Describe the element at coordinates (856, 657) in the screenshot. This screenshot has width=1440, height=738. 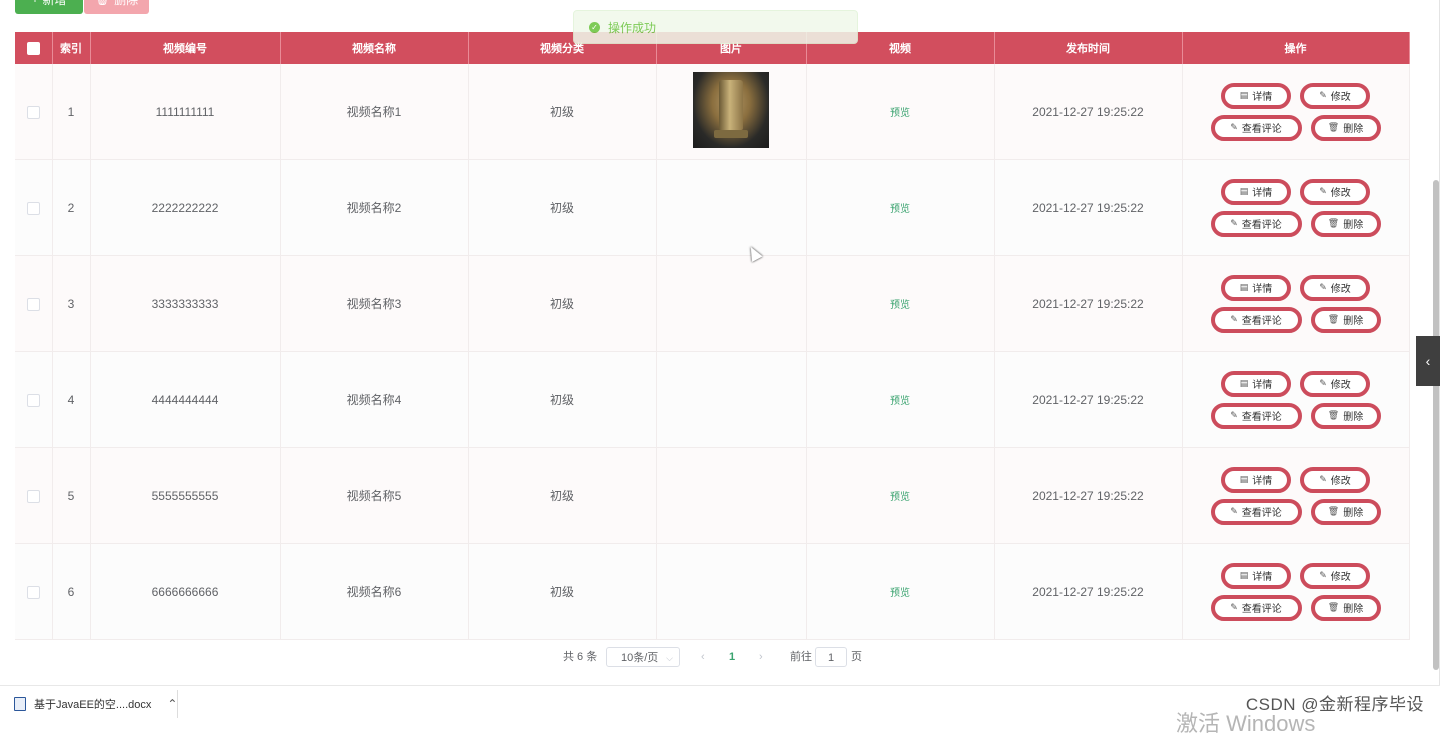
I see `goto-suffix: 页` at that location.